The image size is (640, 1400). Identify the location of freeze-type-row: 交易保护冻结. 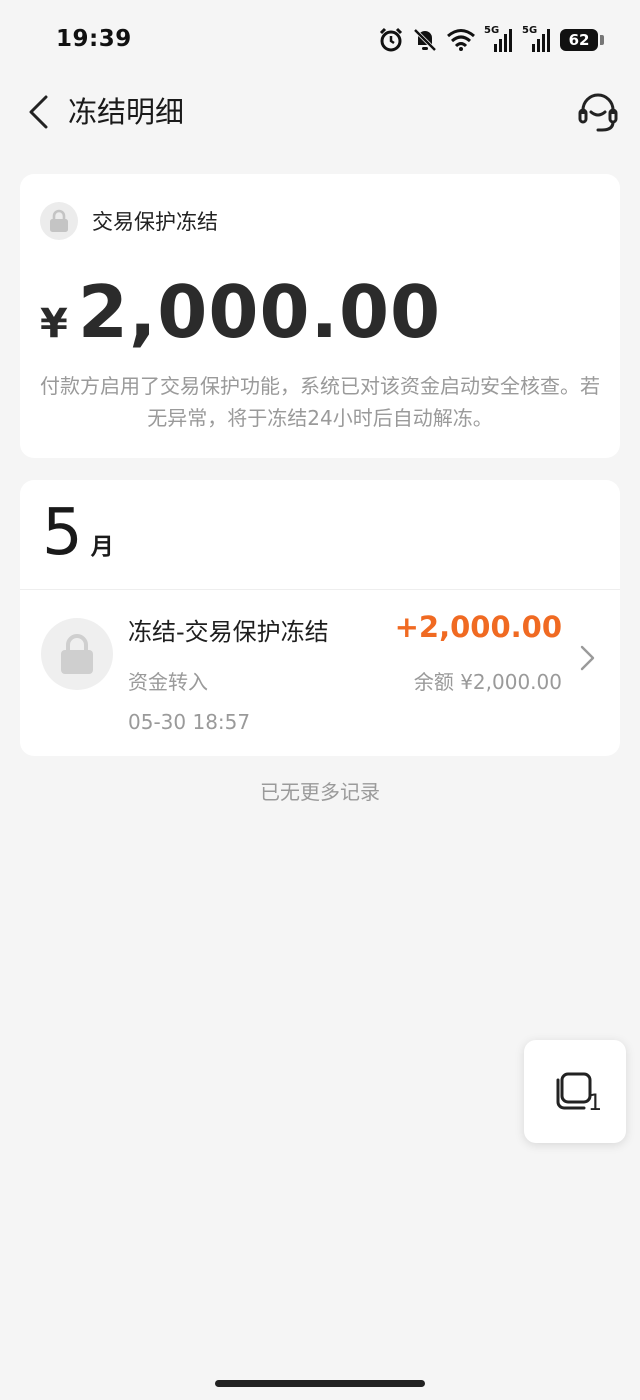
(129, 221).